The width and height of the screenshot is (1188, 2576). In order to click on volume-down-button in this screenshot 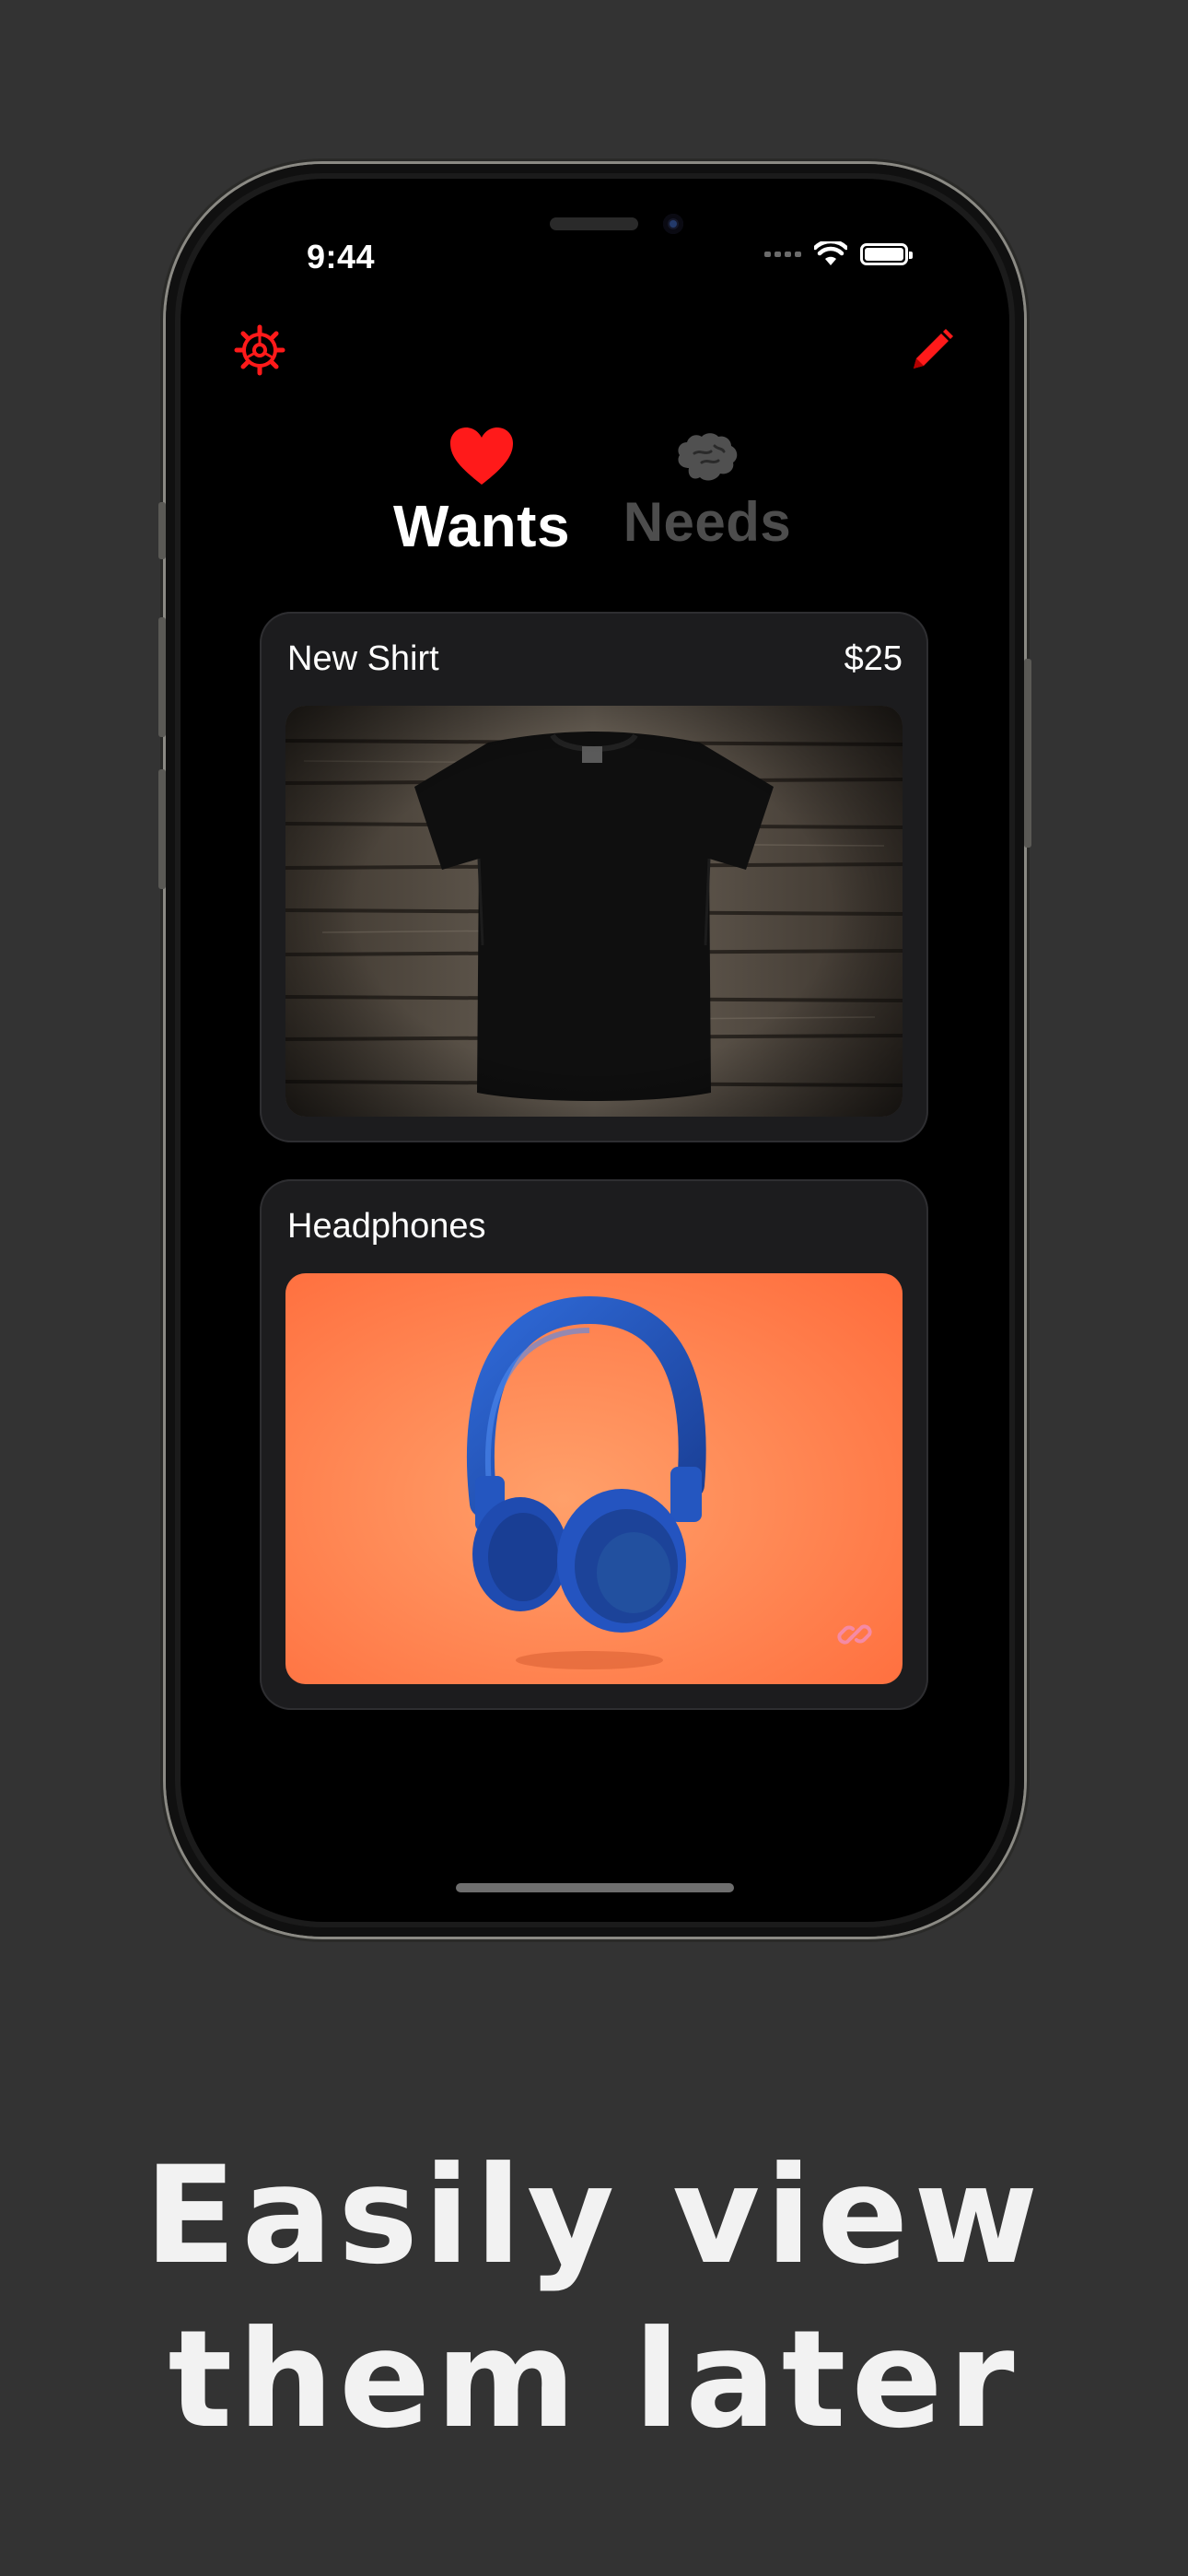, I will do `click(162, 829)`.